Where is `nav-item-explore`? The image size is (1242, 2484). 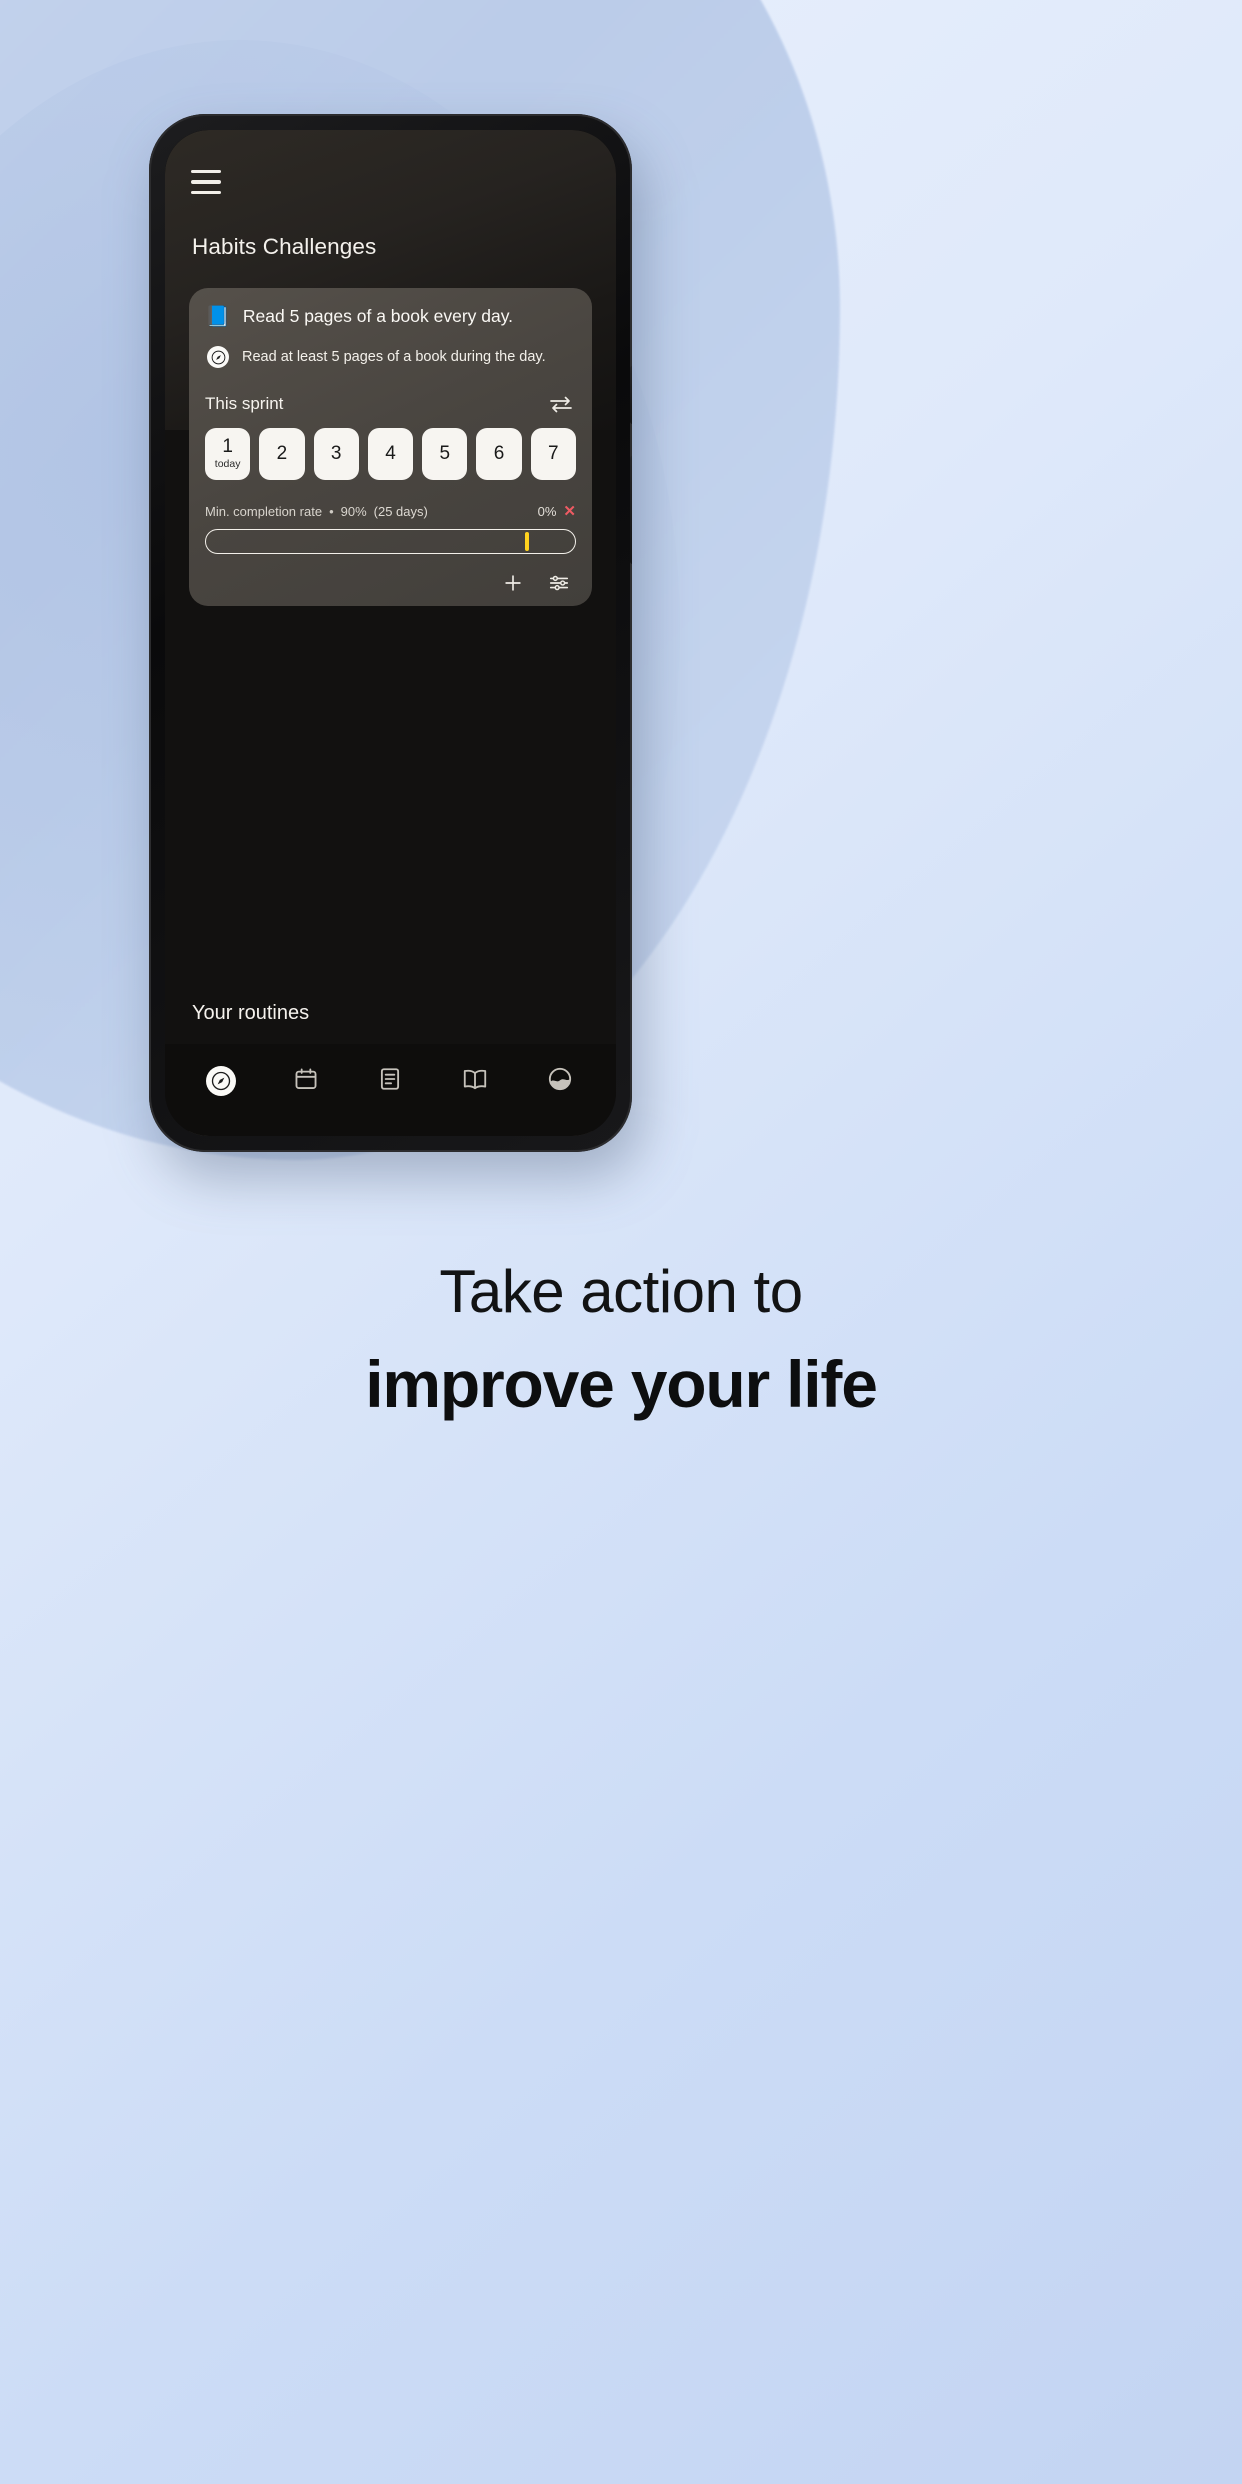
nav-item-explore is located at coordinates (221, 1081).